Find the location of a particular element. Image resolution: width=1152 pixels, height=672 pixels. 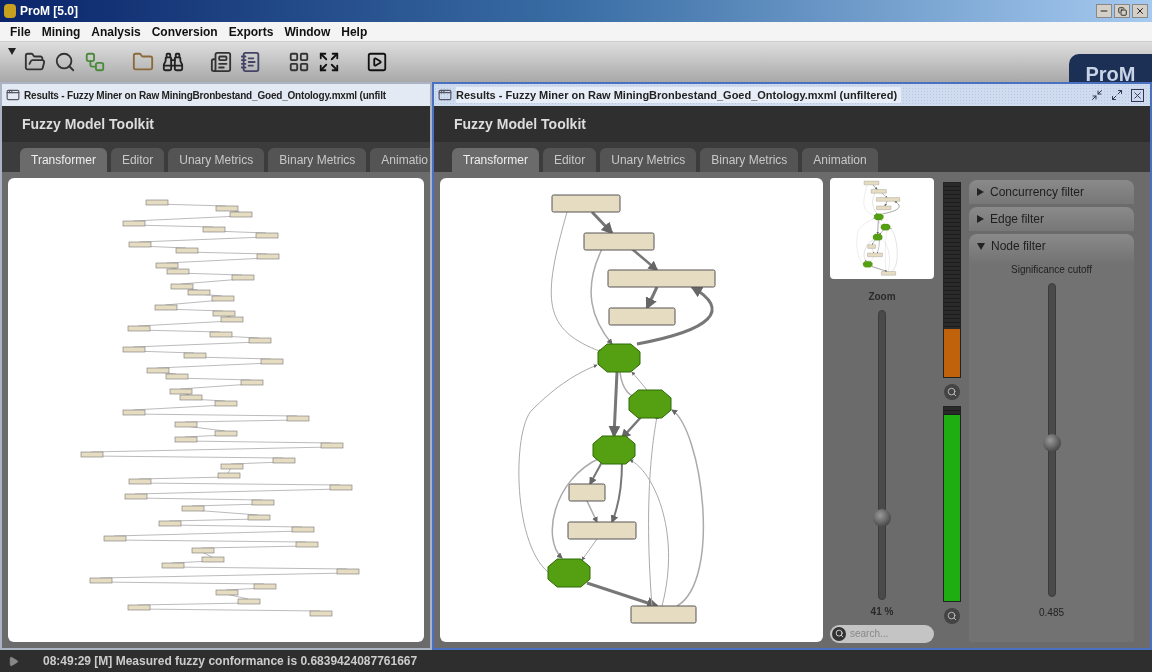

filter-header: Node filter is located at coordinates (1051, 246).